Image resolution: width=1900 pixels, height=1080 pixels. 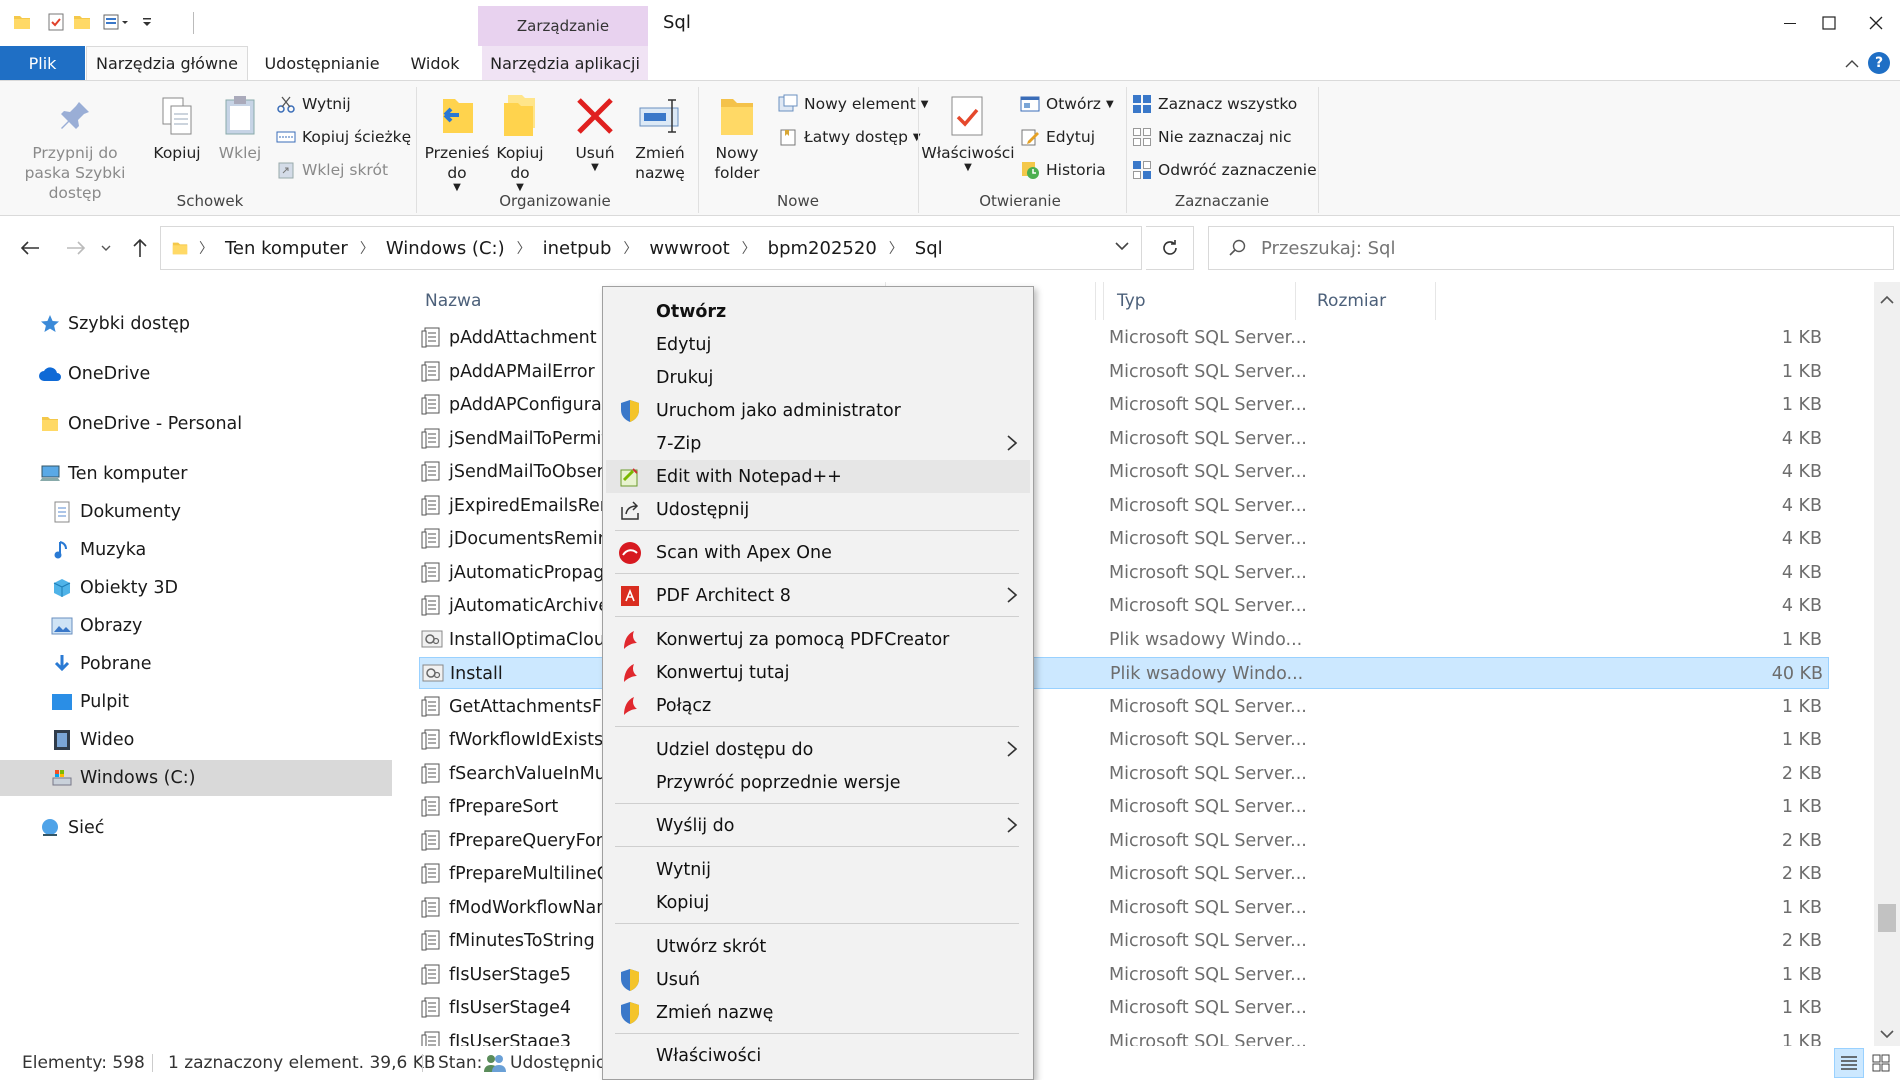 What do you see at coordinates (453, 301) in the screenshot?
I see `column-header-name: Nazwa` at bounding box center [453, 301].